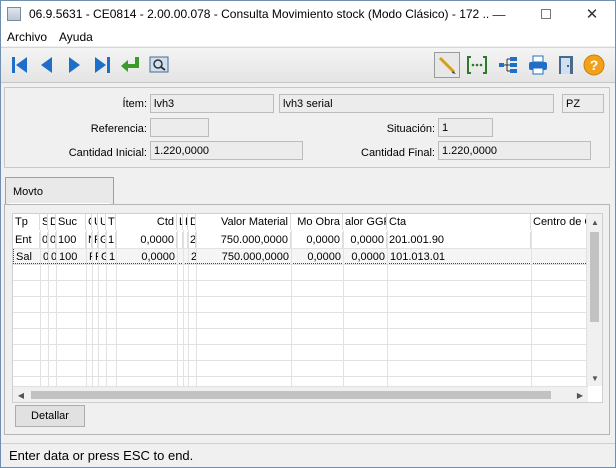 This screenshot has width=616, height=468. Describe the element at coordinates (226, 150) in the screenshot. I see `initial-quantity-field: 1.220,0000` at that location.